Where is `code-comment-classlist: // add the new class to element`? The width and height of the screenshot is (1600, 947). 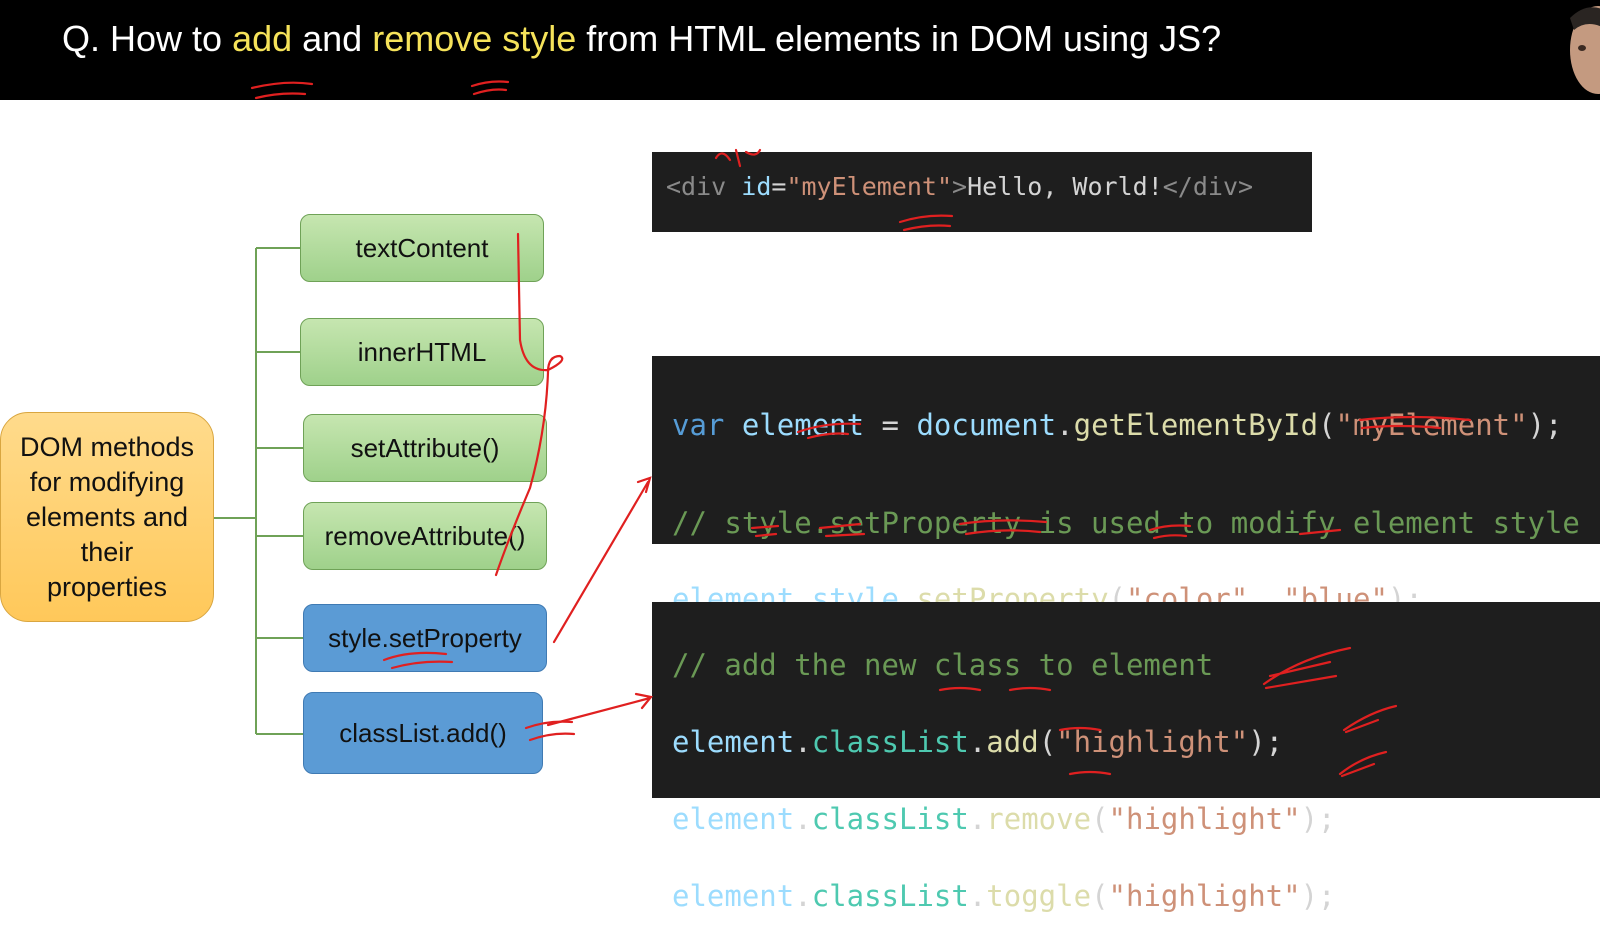 code-comment-classlist: // add the new class to element is located at coordinates (943, 665).